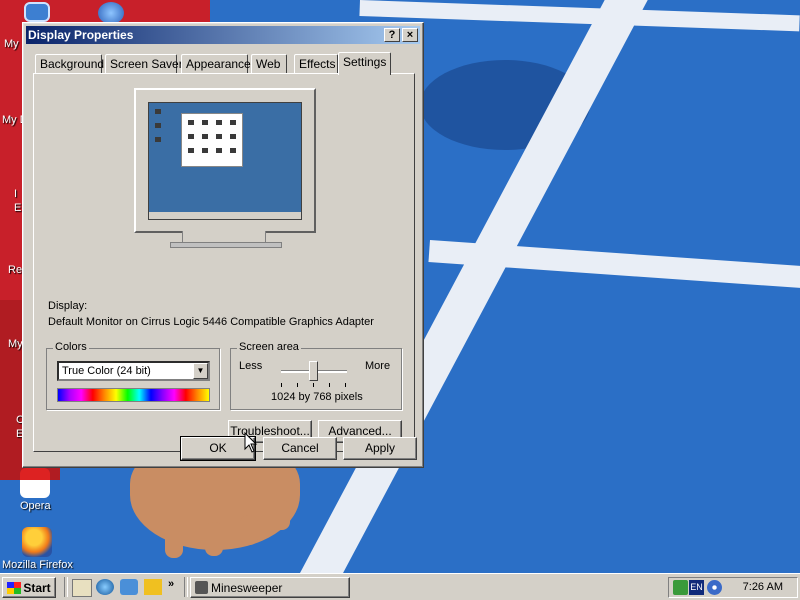 This screenshot has height=600, width=800. What do you see at coordinates (392, 35) in the screenshot?
I see `help-button: ?` at bounding box center [392, 35].